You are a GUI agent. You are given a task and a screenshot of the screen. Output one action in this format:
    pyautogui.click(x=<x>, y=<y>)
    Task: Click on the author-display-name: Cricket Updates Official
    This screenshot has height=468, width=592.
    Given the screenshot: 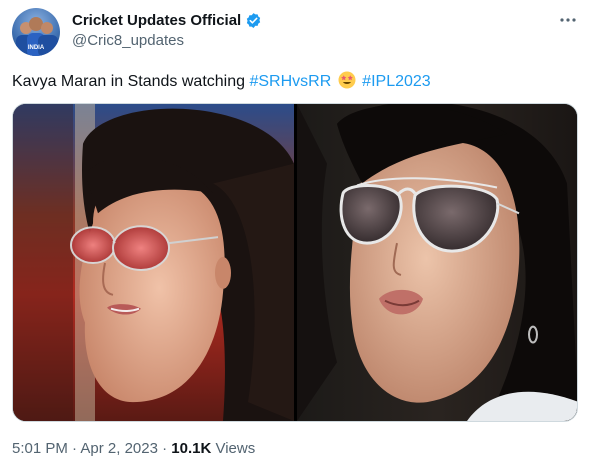 What is the action you would take?
    pyautogui.click(x=156, y=20)
    